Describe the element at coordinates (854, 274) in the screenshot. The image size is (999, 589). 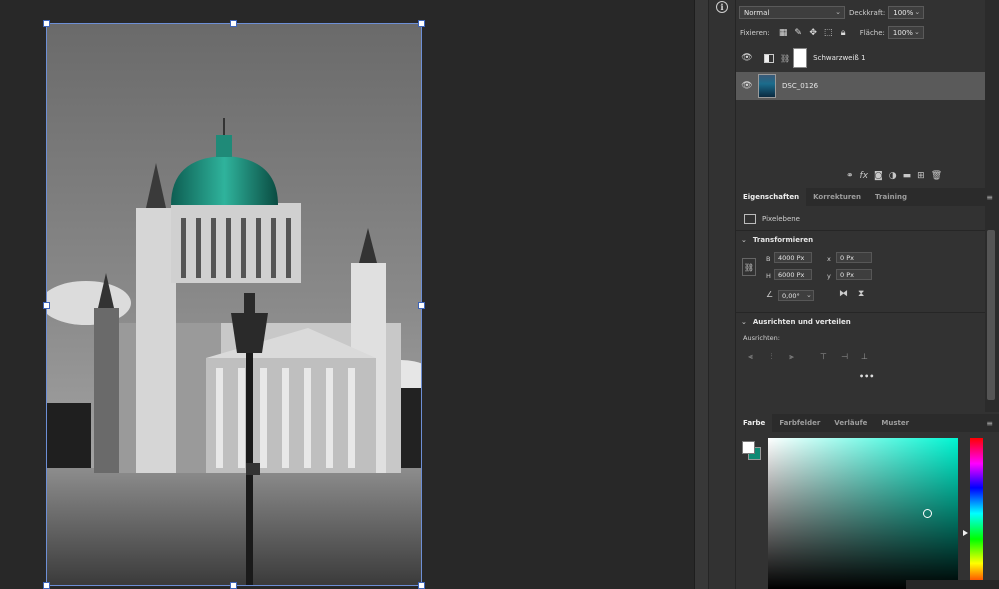
I see `y-input: 0 Px` at that location.